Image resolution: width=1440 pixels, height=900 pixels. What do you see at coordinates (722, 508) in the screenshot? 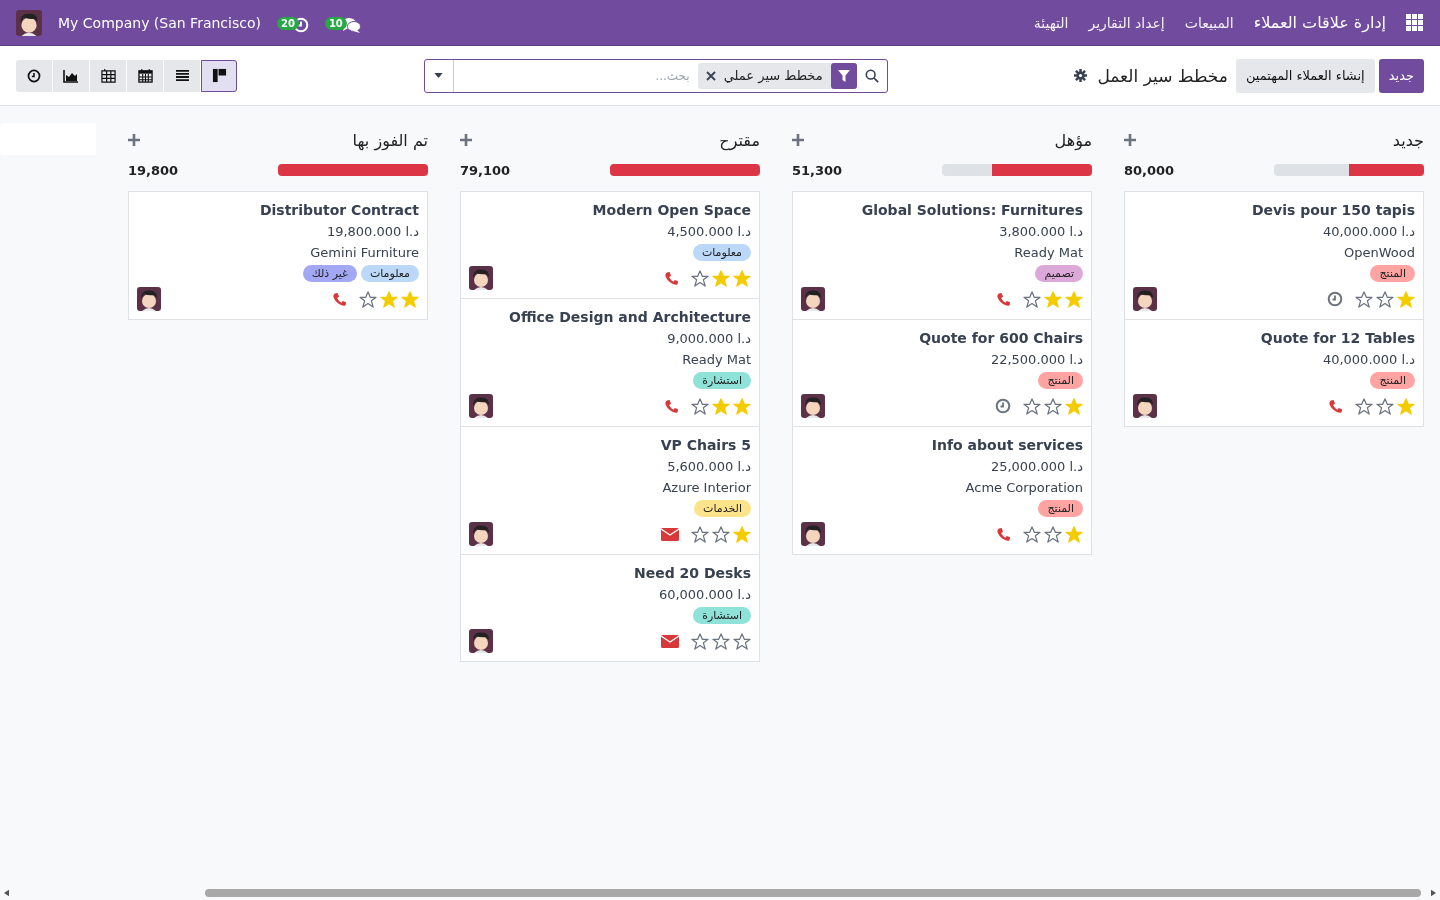
I see `tag: الخدمات` at bounding box center [722, 508].